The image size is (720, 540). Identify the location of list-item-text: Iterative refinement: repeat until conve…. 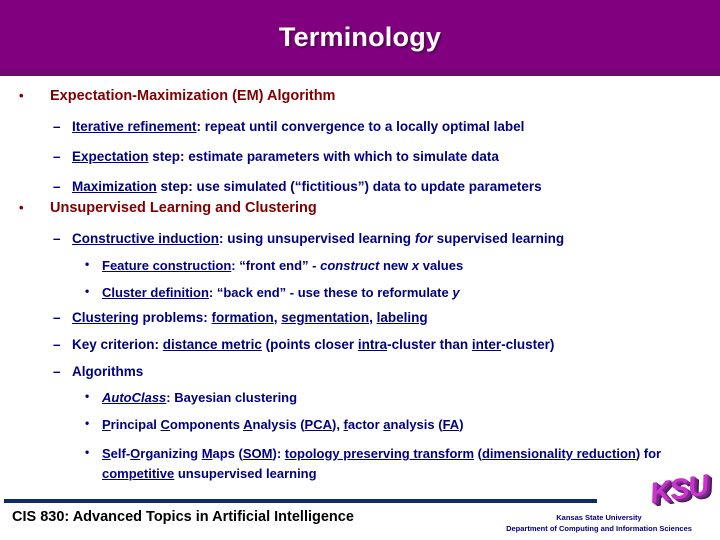
(298, 126).